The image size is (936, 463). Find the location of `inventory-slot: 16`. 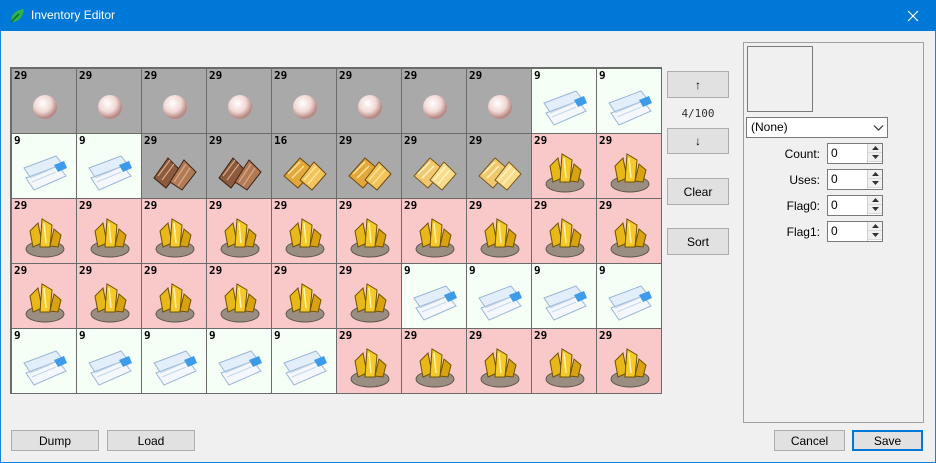

inventory-slot: 16 is located at coordinates (304, 166).